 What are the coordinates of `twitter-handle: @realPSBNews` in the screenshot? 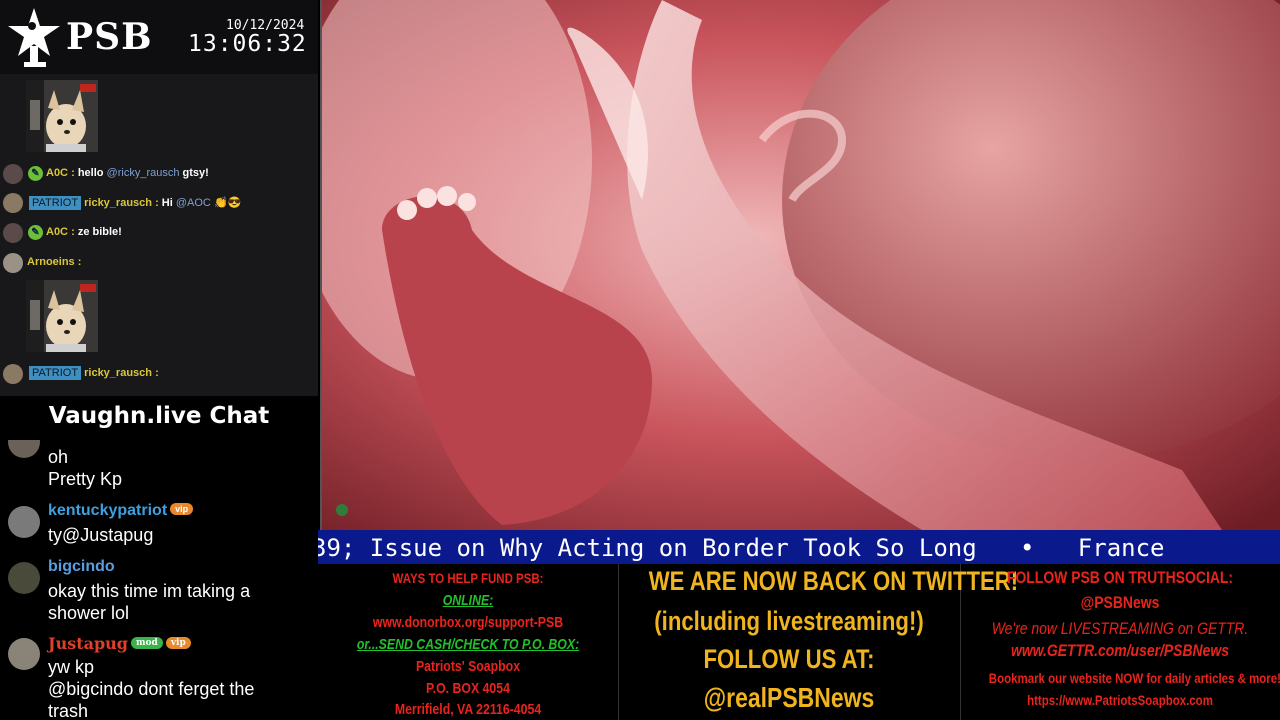 It's located at (789, 698).